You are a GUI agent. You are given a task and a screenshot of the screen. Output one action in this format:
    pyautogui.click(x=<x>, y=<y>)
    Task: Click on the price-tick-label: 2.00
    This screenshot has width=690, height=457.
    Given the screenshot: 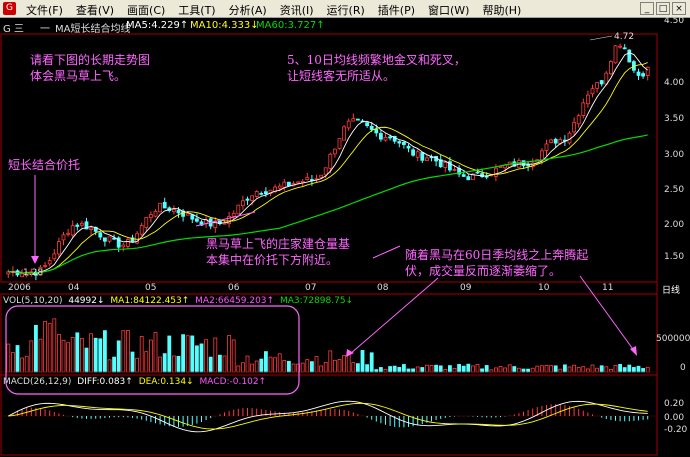 What is the action you would take?
    pyautogui.click(x=674, y=225)
    